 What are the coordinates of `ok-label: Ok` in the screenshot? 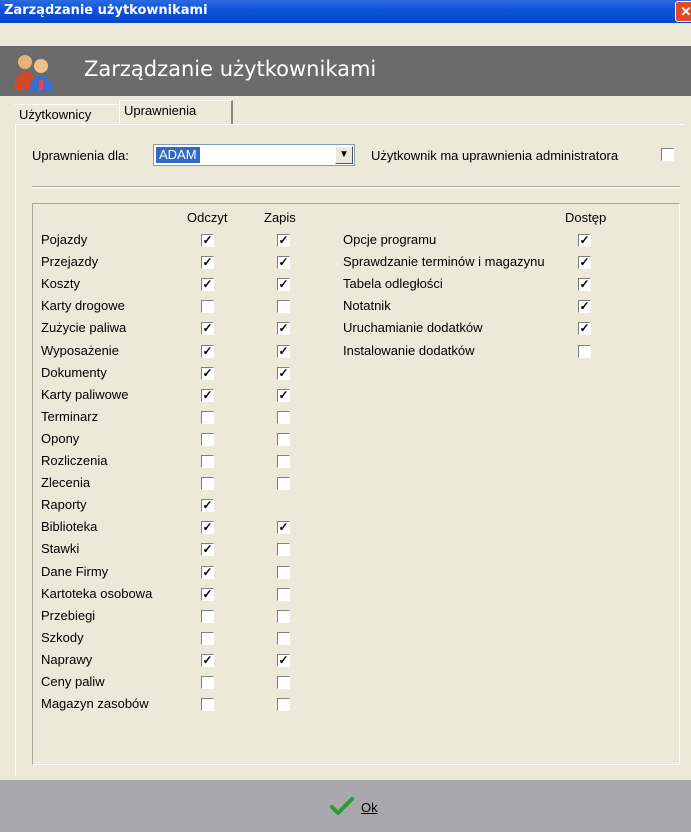 It's located at (369, 807).